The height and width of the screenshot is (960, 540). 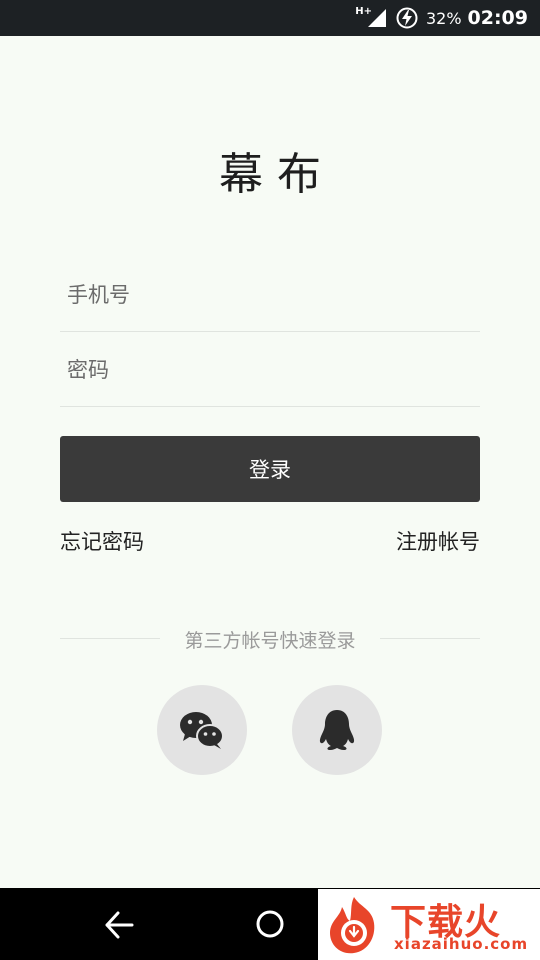 I want to click on forgot-password-link: 忘记密码, so click(x=102, y=541).